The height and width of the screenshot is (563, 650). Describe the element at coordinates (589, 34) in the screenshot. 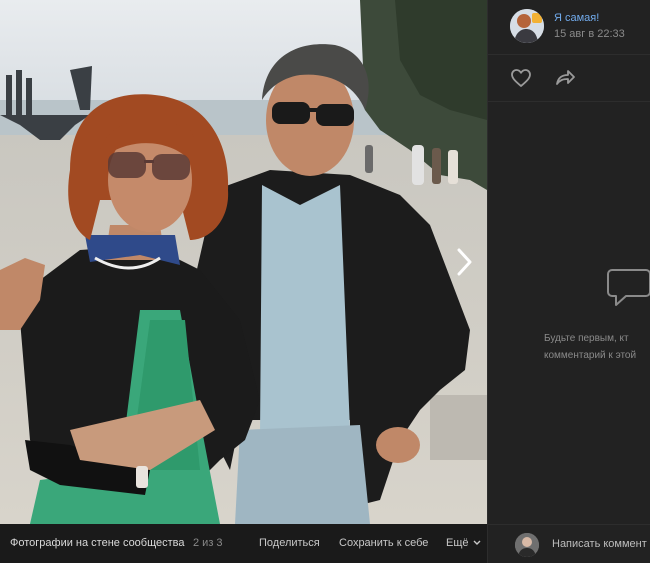

I see `post-date: 15 авг в 22:33` at that location.